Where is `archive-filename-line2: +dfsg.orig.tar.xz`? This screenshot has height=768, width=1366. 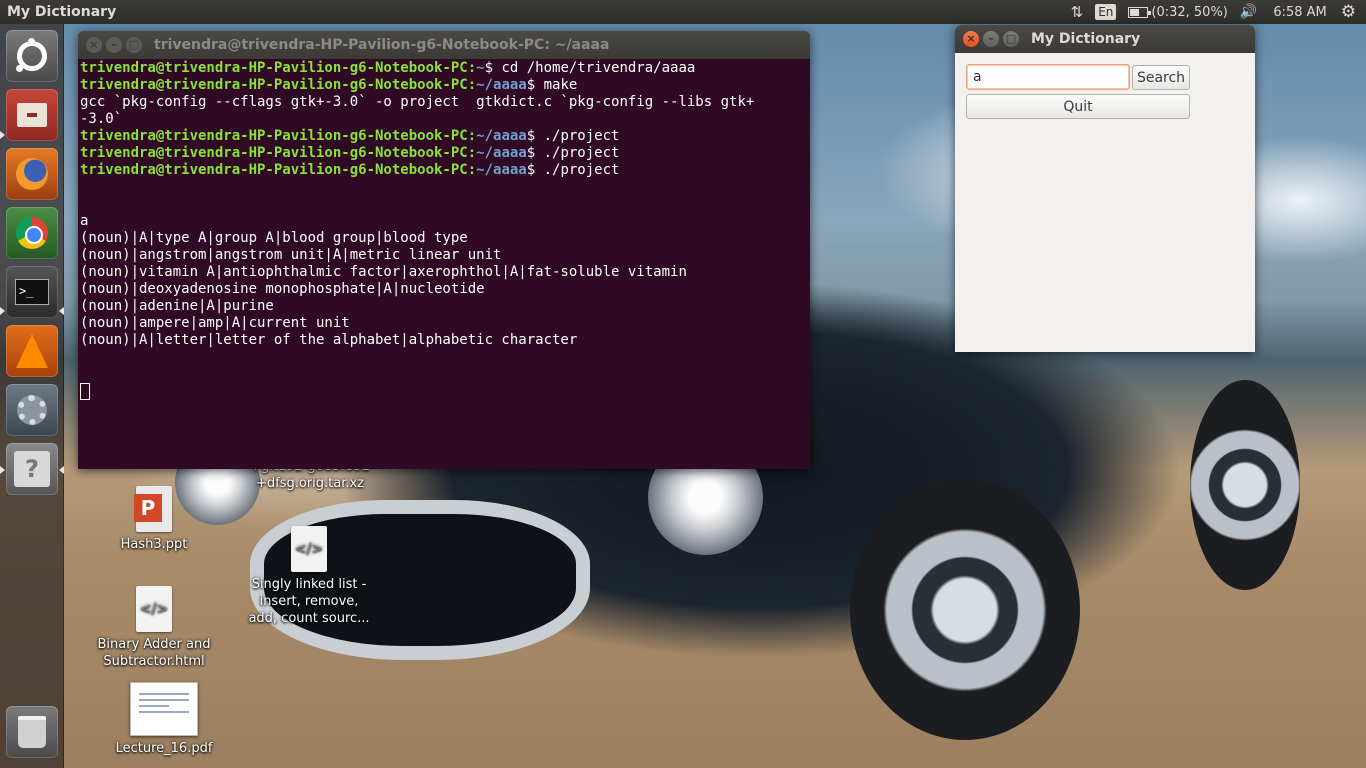 archive-filename-line2: +dfsg.orig.tar.xz is located at coordinates (310, 483).